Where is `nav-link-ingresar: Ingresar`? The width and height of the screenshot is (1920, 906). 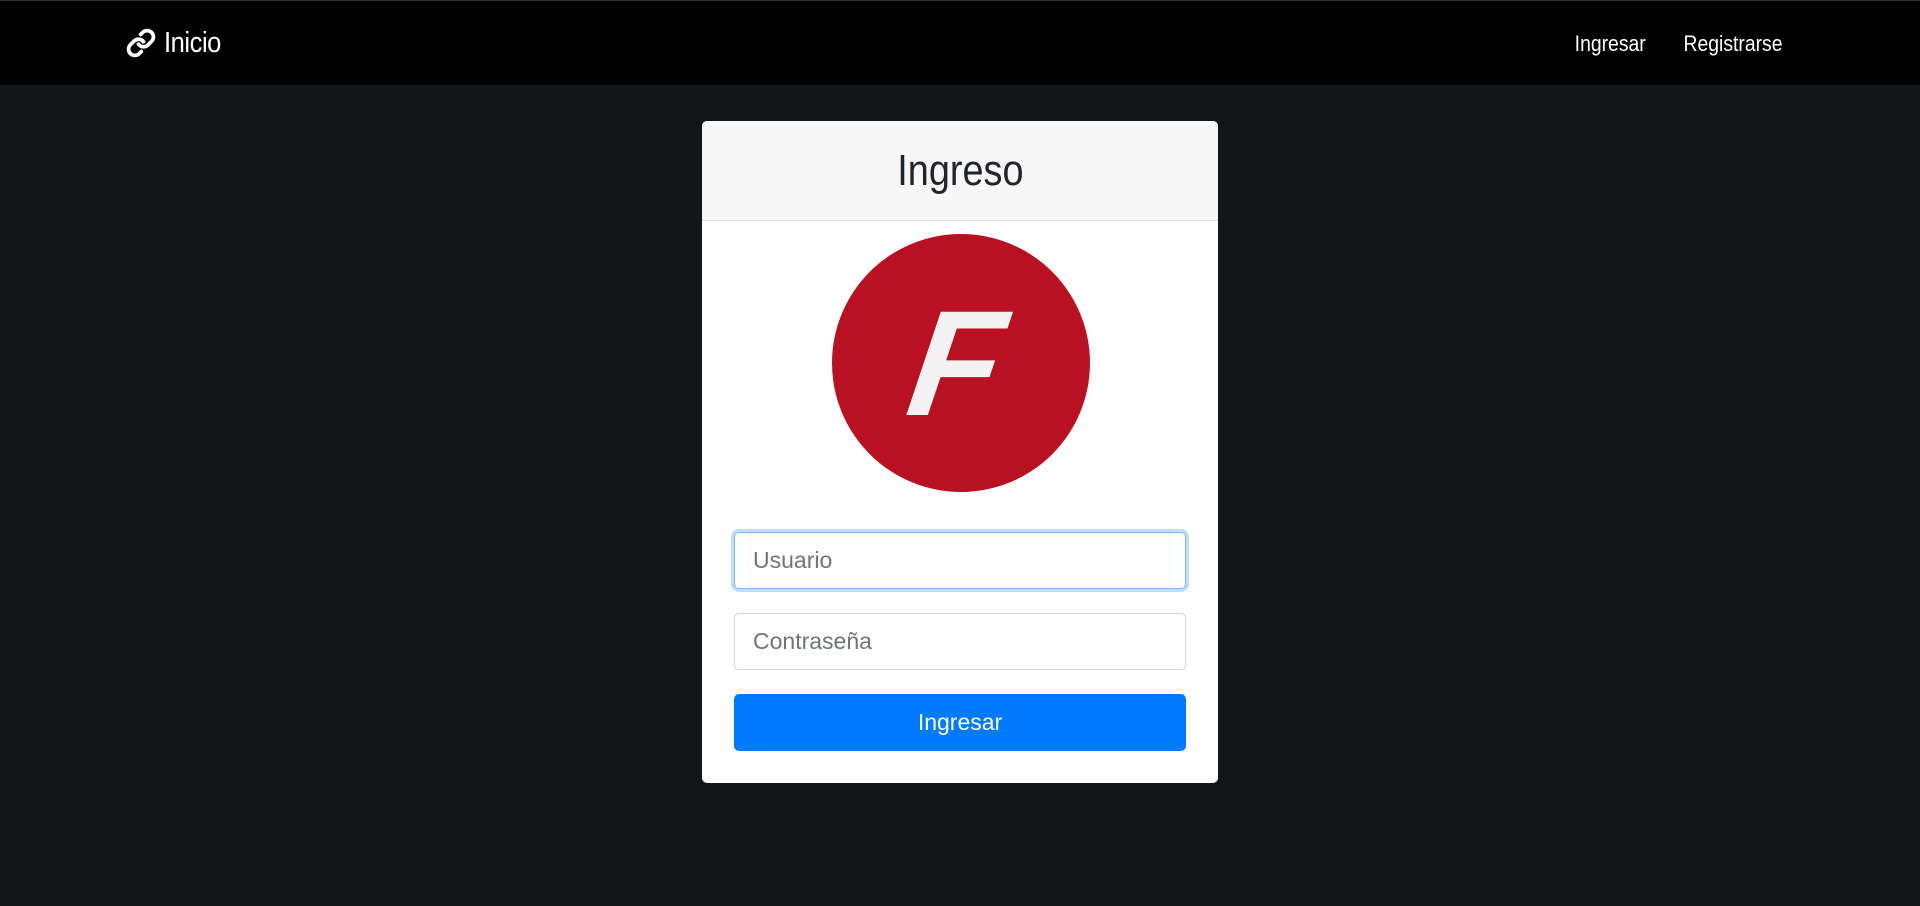 nav-link-ingresar: Ingresar is located at coordinates (1609, 44).